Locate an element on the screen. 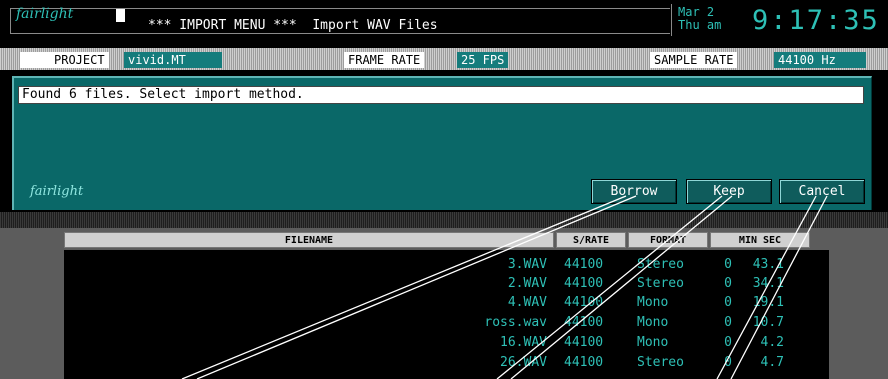 Image resolution: width=888 pixels, height=379 pixels. dialog-fairlight-logo: fairlight is located at coordinates (57, 191).